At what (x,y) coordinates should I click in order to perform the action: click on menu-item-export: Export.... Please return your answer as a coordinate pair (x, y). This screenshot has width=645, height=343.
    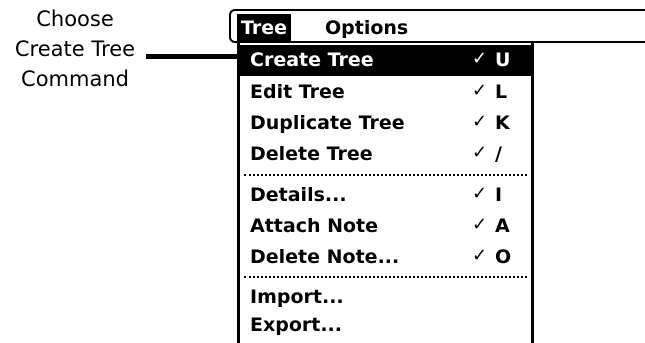
    Looking at the image, I should click on (385, 325).